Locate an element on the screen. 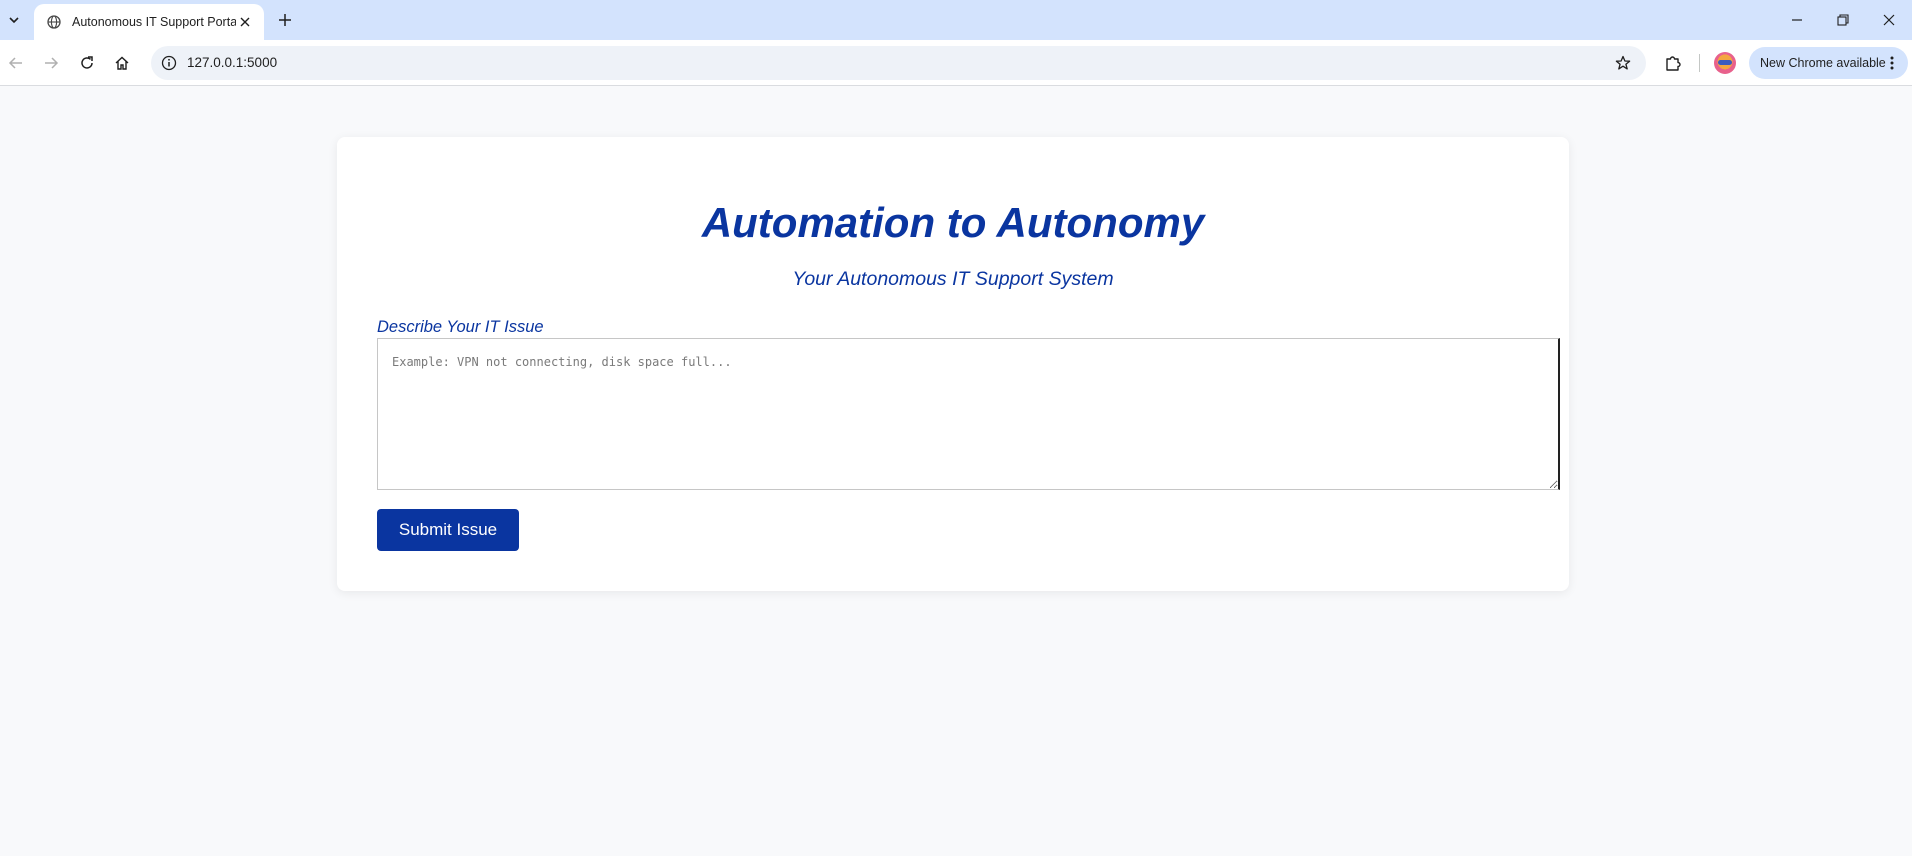  info-icon is located at coordinates (169, 63).